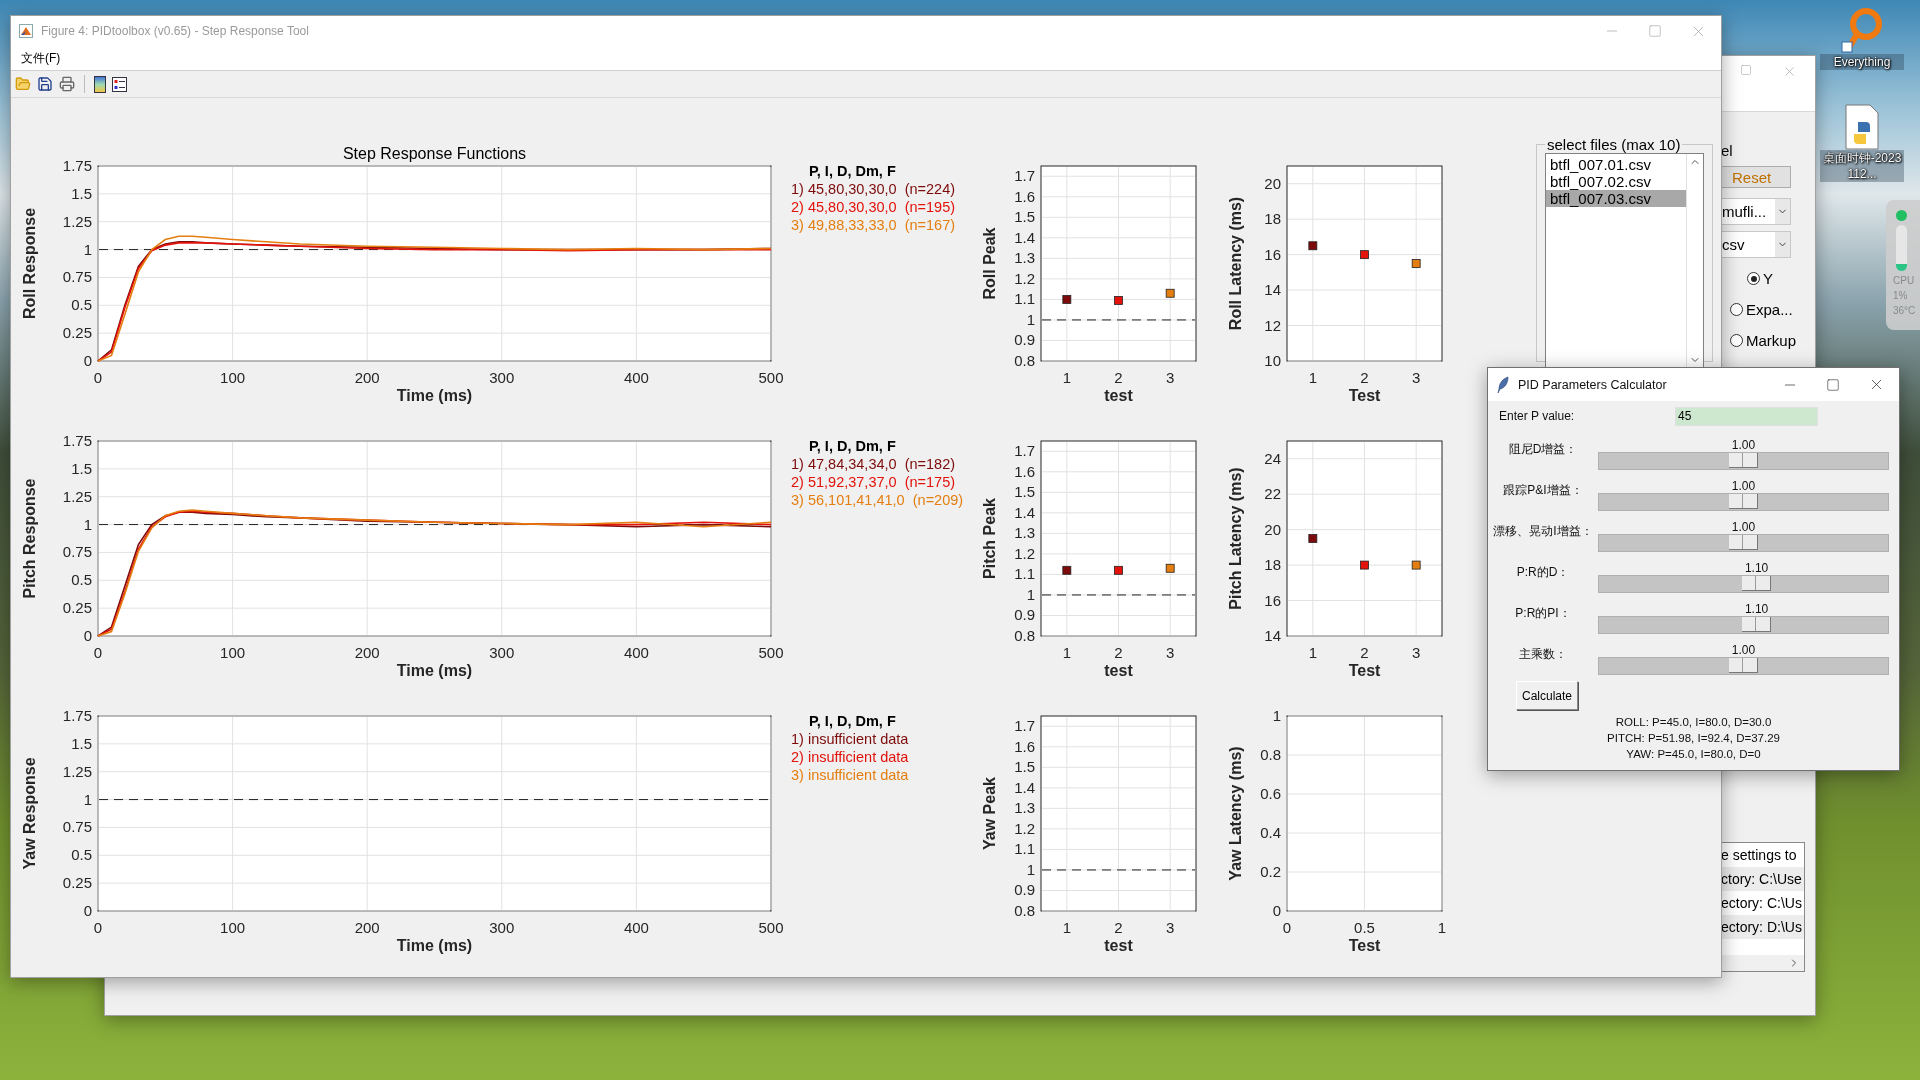 This screenshot has width=1920, height=1080. Describe the element at coordinates (874, 482) in the screenshot. I see `legend-entry: 2) 51,92,37,37,0 (n=175)` at that location.